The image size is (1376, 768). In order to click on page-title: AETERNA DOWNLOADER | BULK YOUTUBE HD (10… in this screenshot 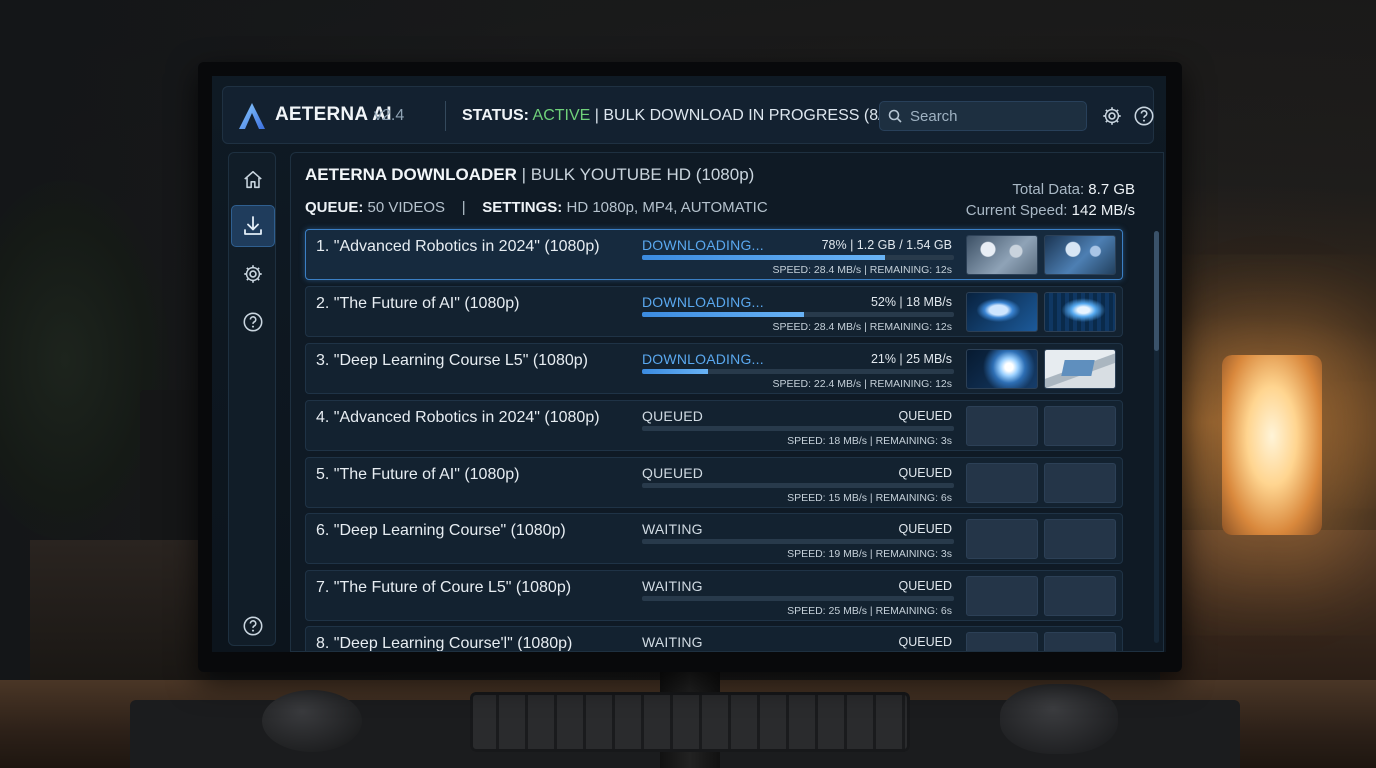, I will do `click(529, 175)`.